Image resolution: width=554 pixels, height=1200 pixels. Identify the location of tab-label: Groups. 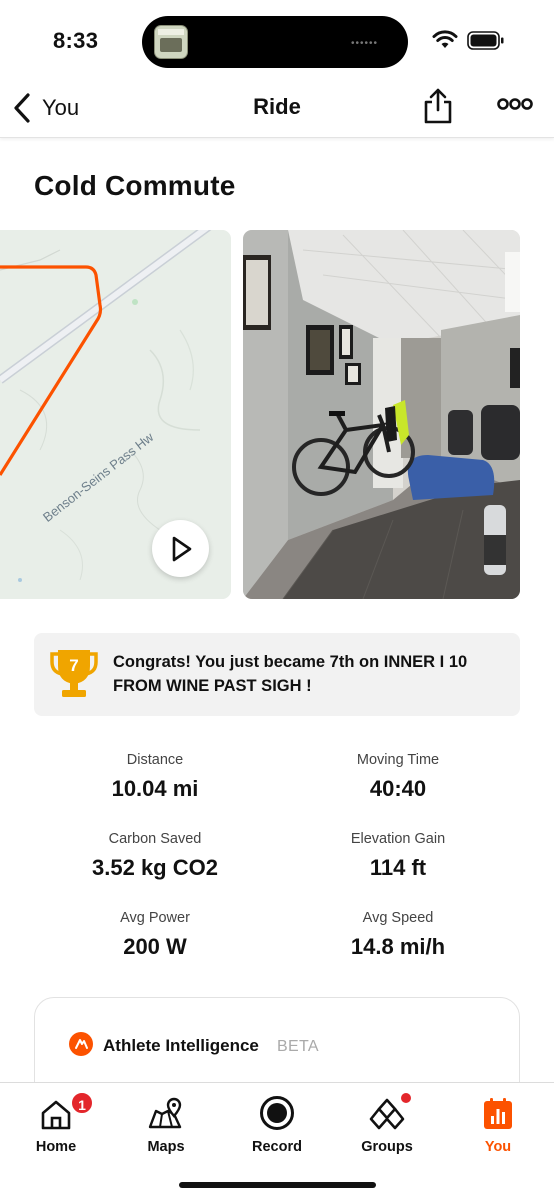
(387, 1147).